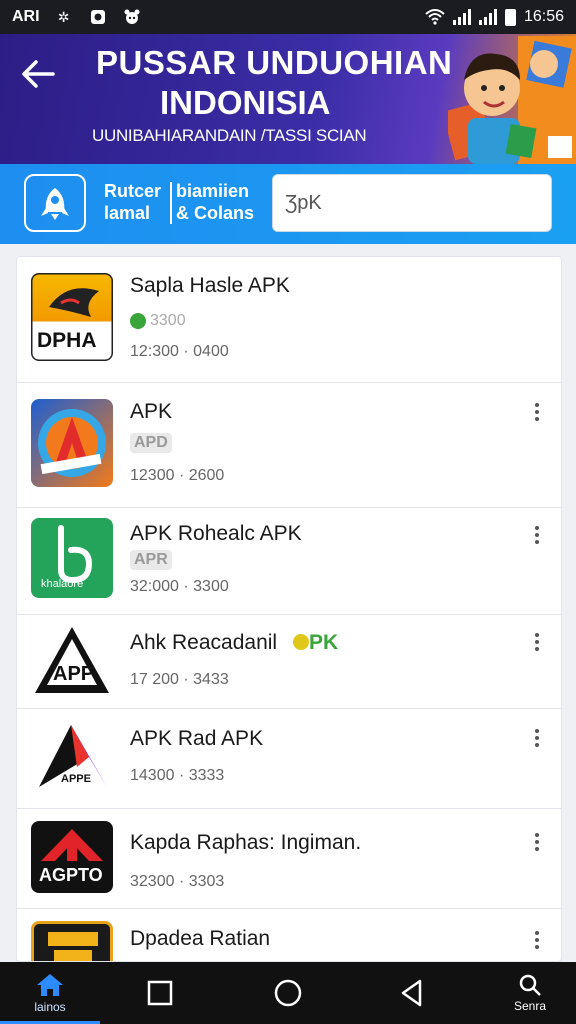  What do you see at coordinates (72, 558) in the screenshot?
I see `app-icon: khalaore` at bounding box center [72, 558].